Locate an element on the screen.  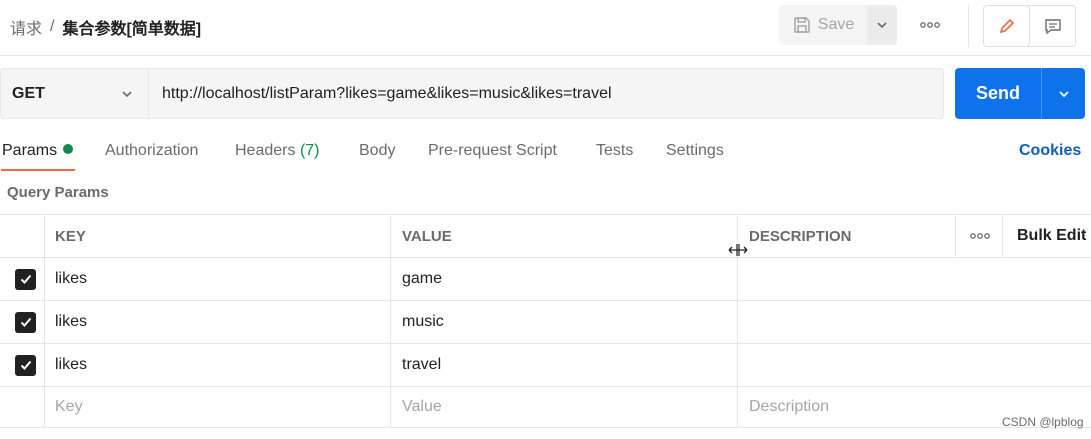
column-resize-cursor-icon is located at coordinates (738, 252).